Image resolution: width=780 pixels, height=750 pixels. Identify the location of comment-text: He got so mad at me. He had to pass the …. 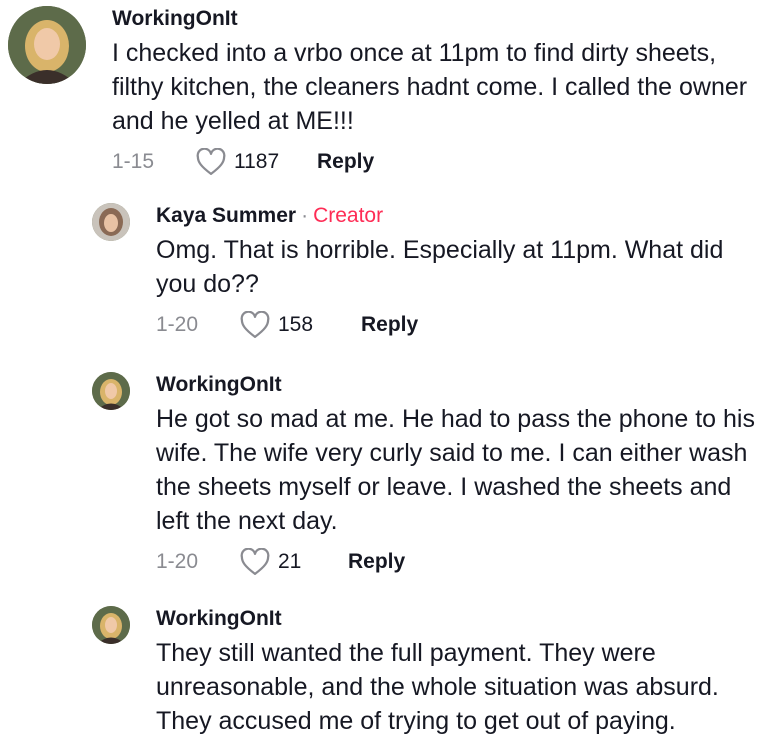
(455, 470).